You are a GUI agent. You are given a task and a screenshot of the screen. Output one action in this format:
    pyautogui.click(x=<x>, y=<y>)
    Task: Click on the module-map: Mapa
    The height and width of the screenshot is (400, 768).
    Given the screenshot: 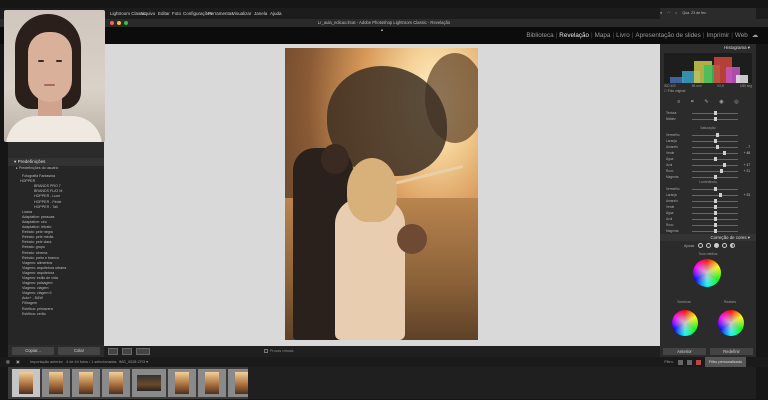 What is the action you would take?
    pyautogui.click(x=603, y=35)
    